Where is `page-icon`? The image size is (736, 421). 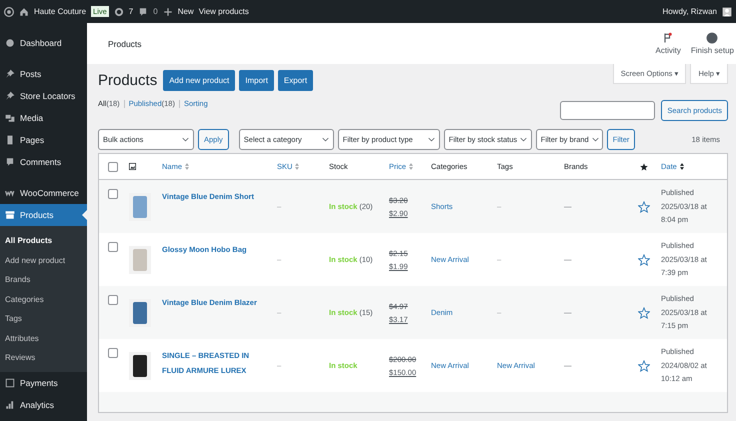 page-icon is located at coordinates (10, 140).